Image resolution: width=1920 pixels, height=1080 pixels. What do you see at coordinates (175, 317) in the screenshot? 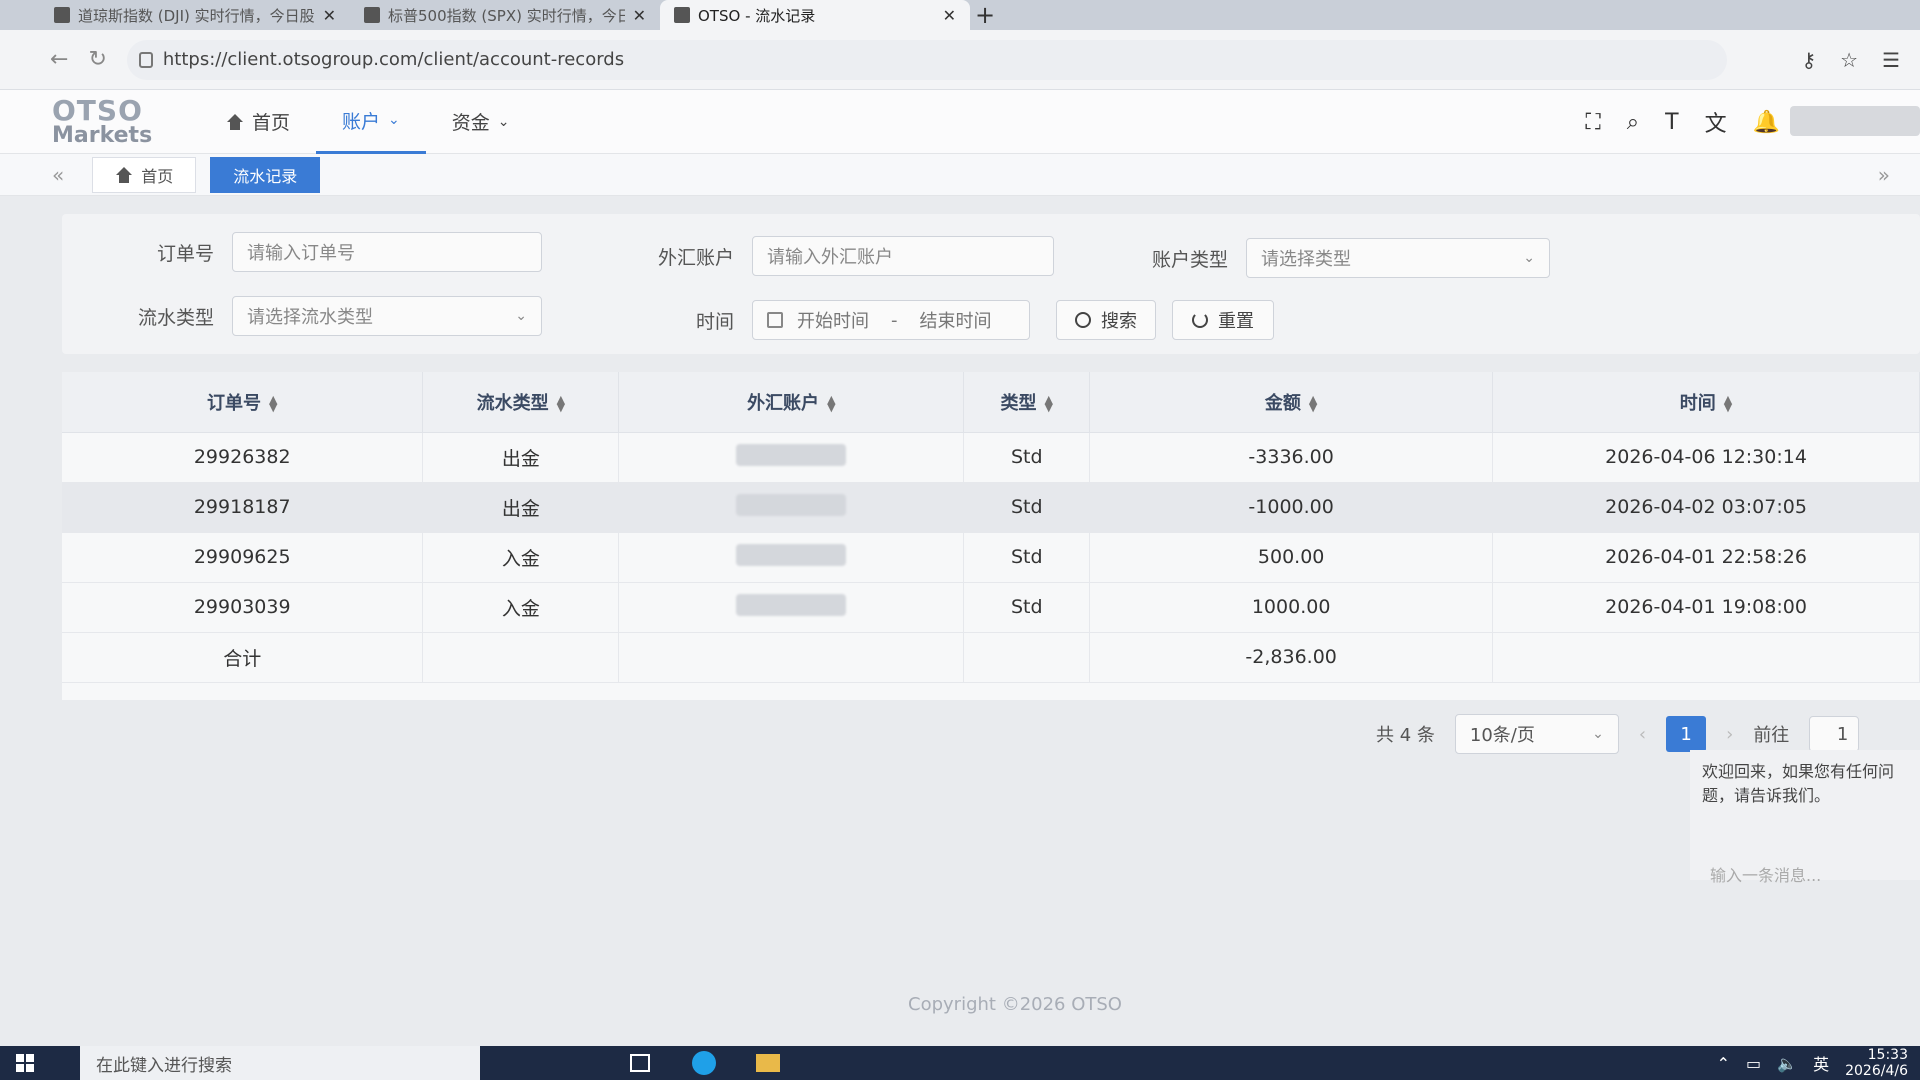
I see `flow-type-label: 流水类型` at bounding box center [175, 317].